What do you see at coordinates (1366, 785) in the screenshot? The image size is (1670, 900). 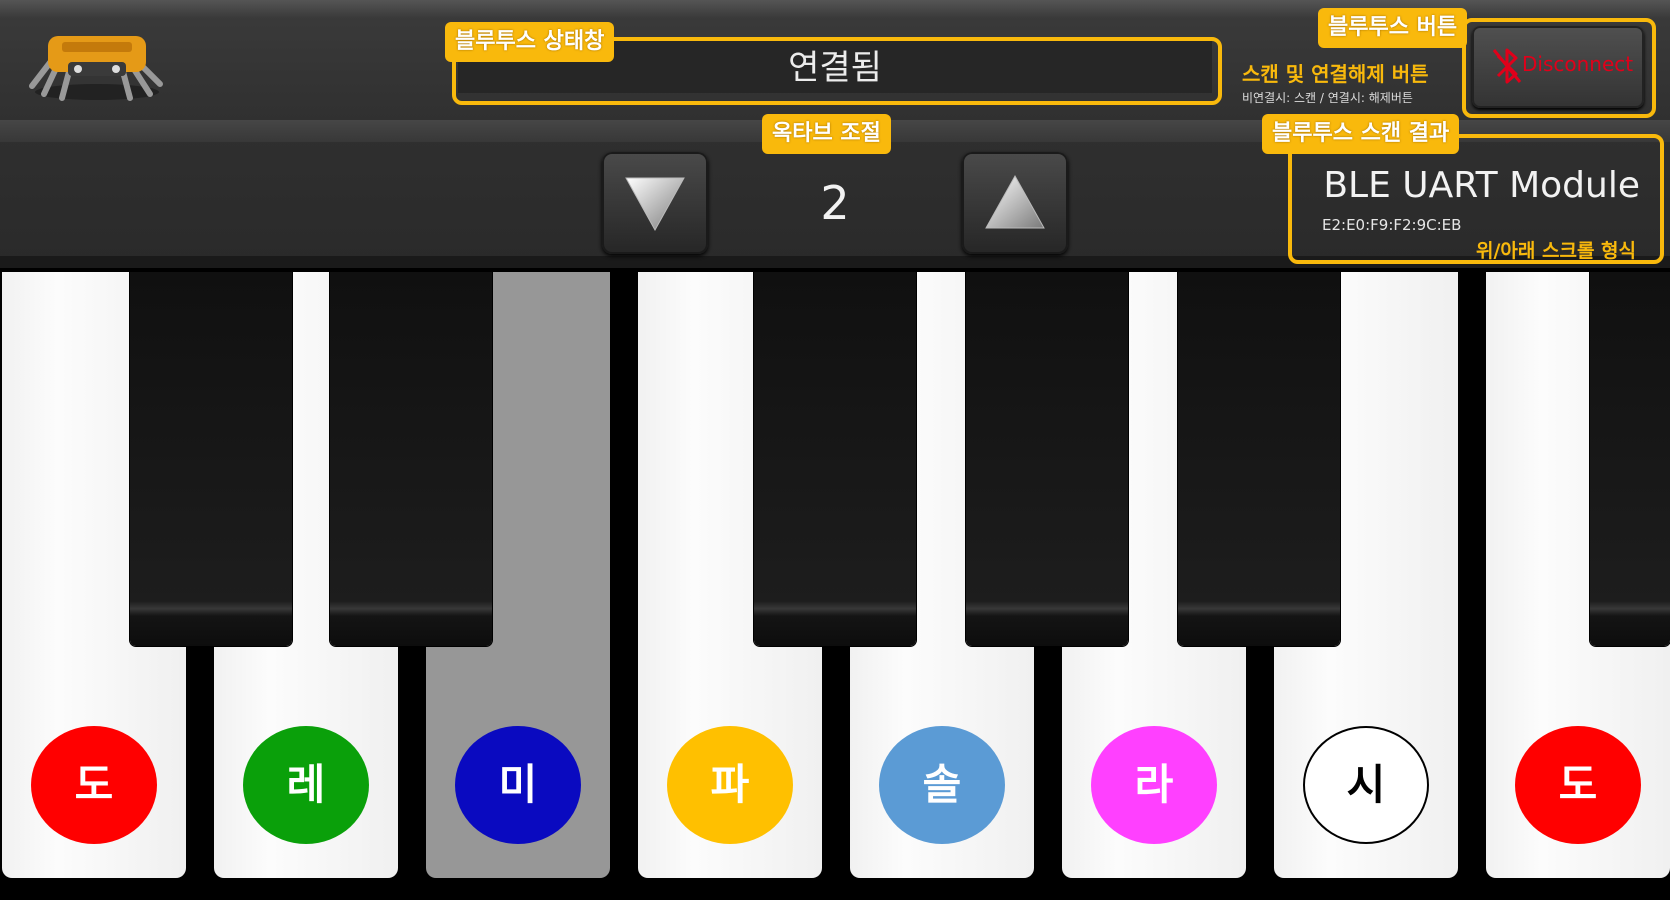 I see `note-label-si: 시` at bounding box center [1366, 785].